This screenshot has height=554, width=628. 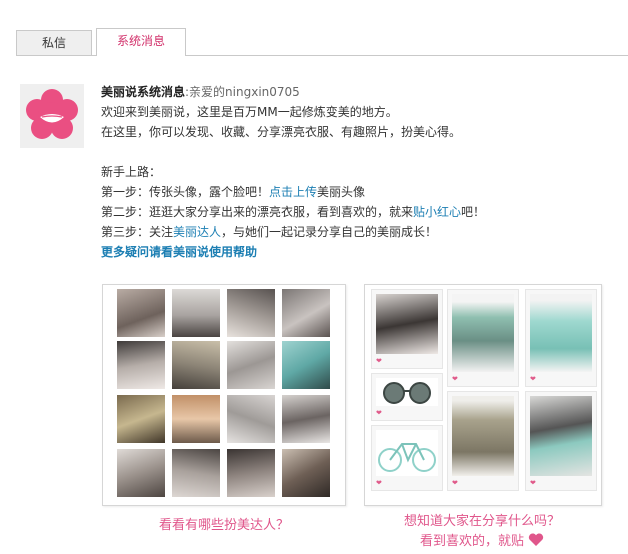 What do you see at coordinates (329, 232) in the screenshot?
I see `step-3-suffix: ，与她们一起记录分享自己的美丽成长！` at bounding box center [329, 232].